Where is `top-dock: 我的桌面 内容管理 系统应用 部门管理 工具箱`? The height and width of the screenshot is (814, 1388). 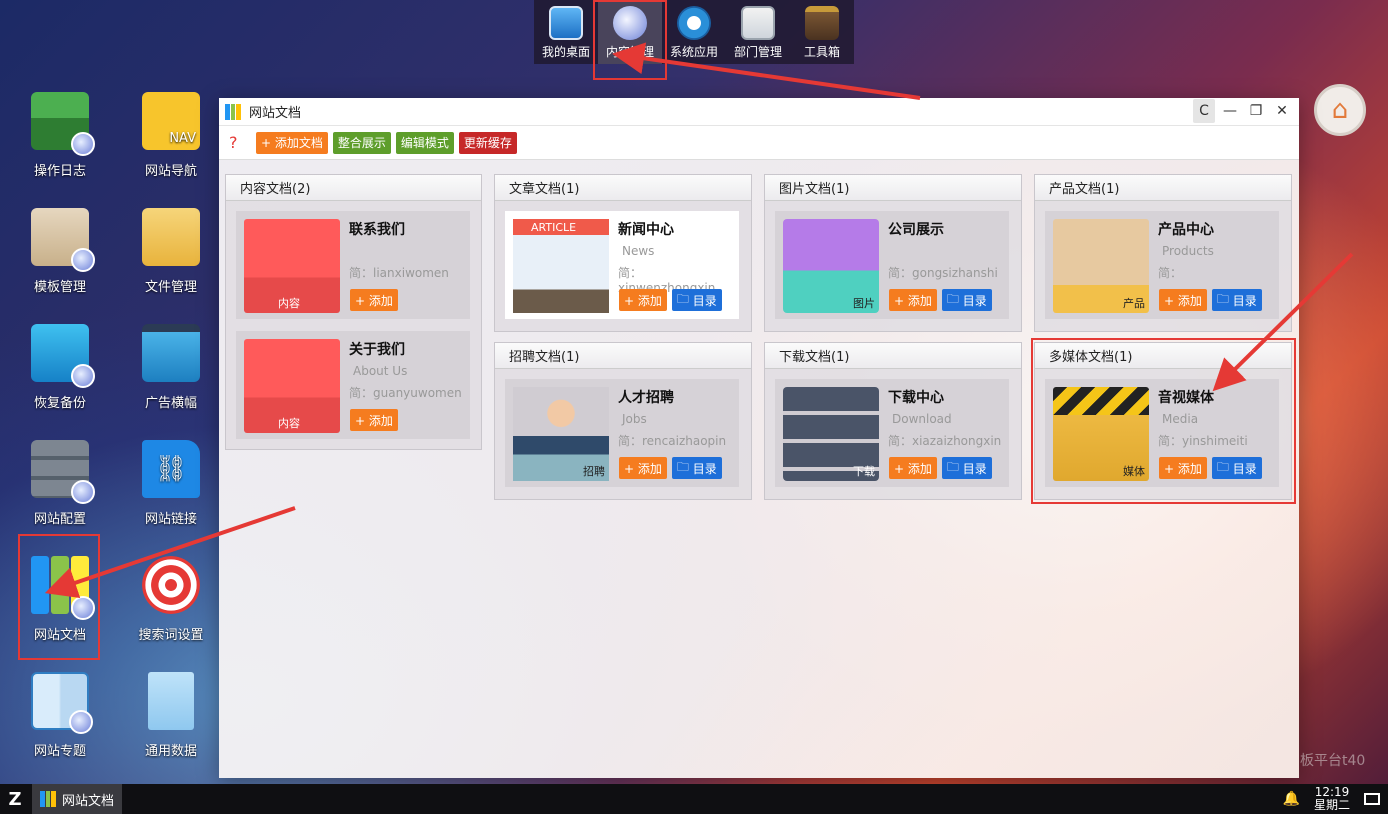
top-dock: 我的桌面 内容管理 系统应用 部门管理 工具箱 is located at coordinates (694, 32).